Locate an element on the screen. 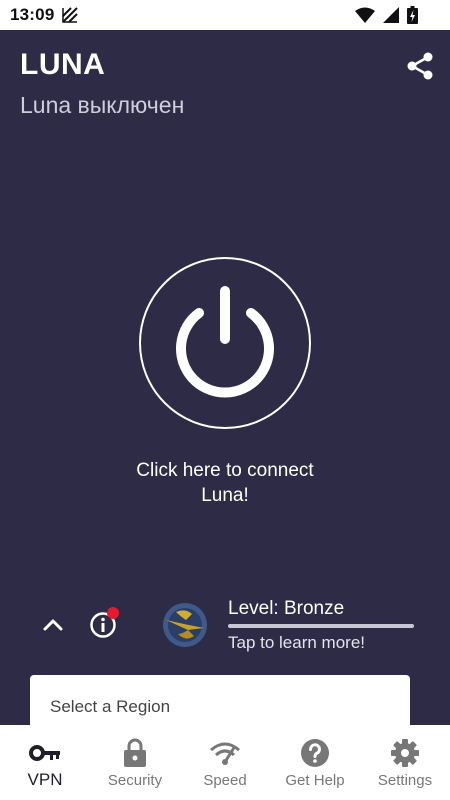 This screenshot has width=450, height=800. bronze-badge-icon is located at coordinates (185, 625).